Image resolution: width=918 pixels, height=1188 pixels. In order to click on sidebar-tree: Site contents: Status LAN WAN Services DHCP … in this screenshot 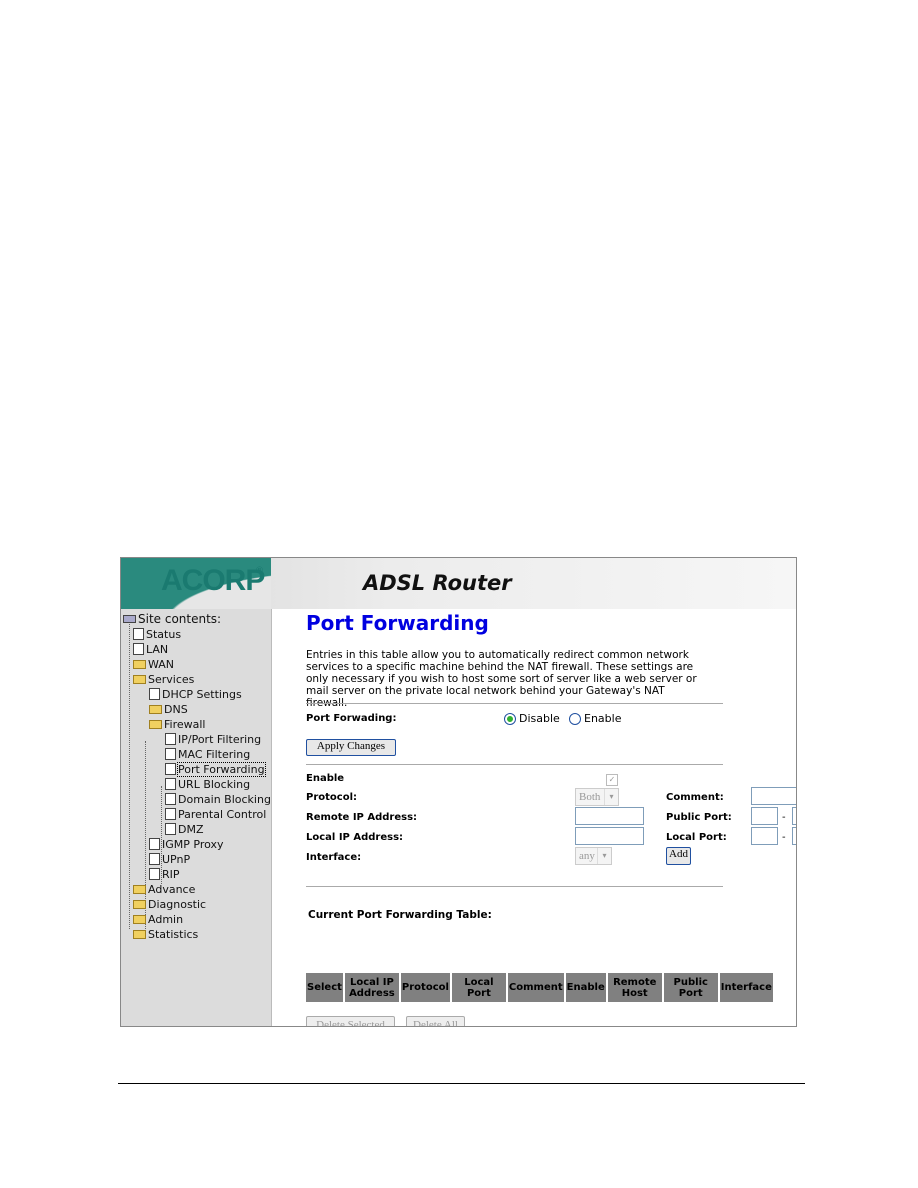, I will do `click(196, 817)`.